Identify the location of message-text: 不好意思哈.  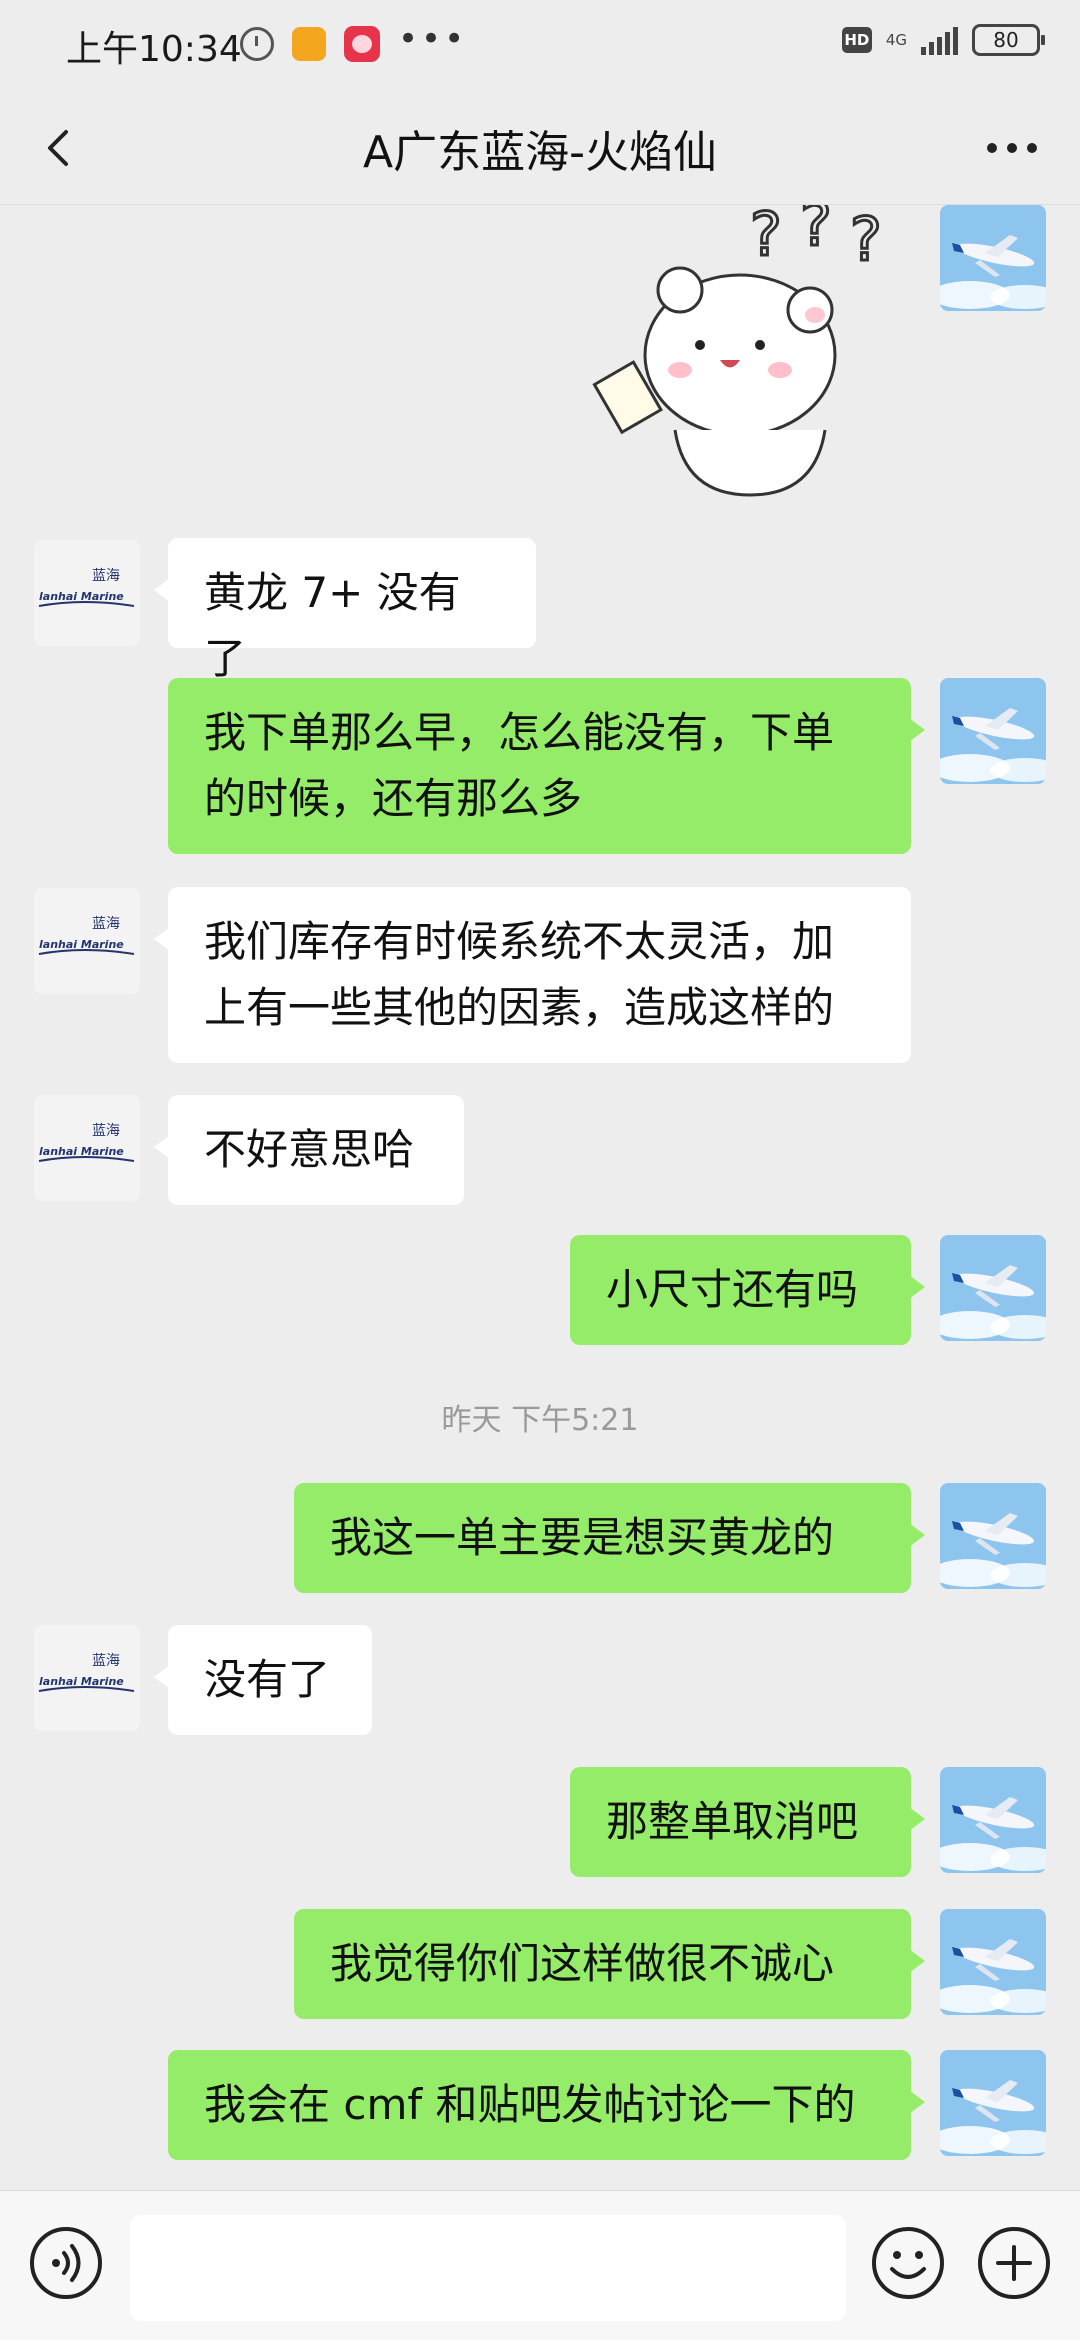
(309, 1149).